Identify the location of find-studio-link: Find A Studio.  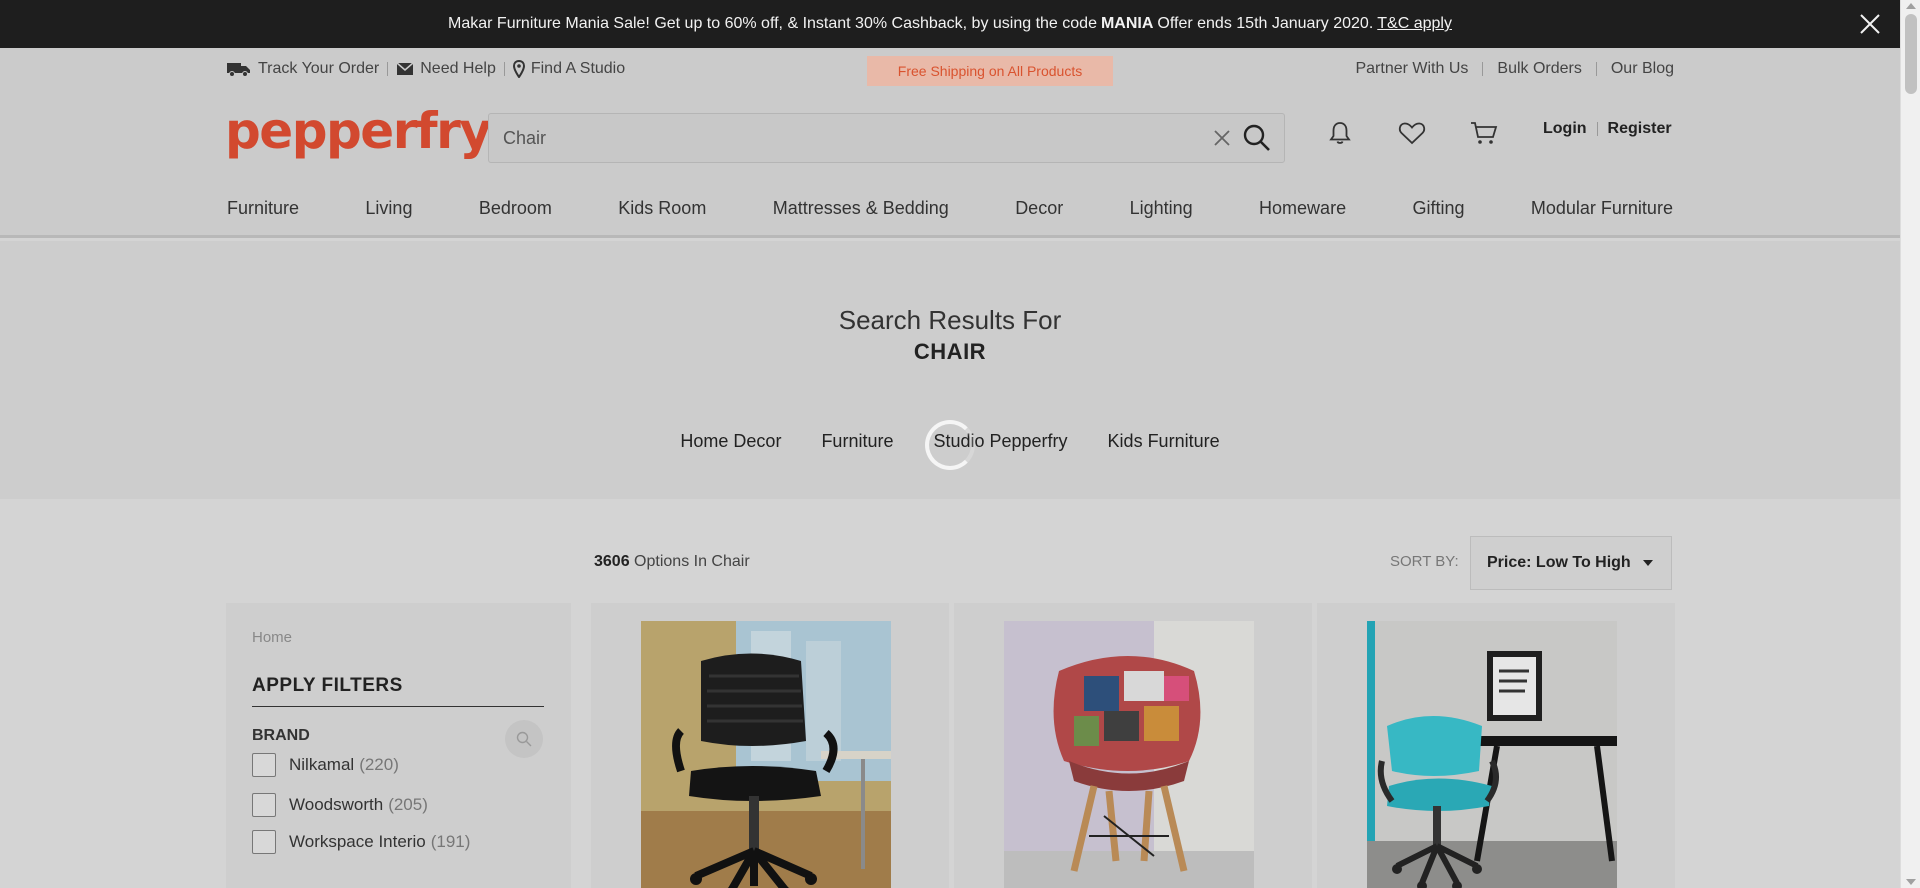
(569, 69).